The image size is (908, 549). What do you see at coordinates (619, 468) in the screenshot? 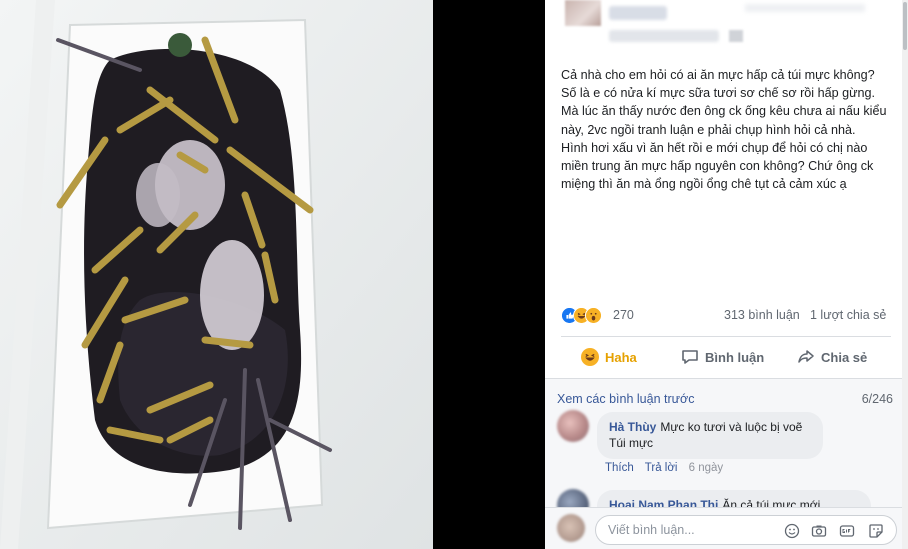
I see `like-comment-link: Thích` at bounding box center [619, 468].